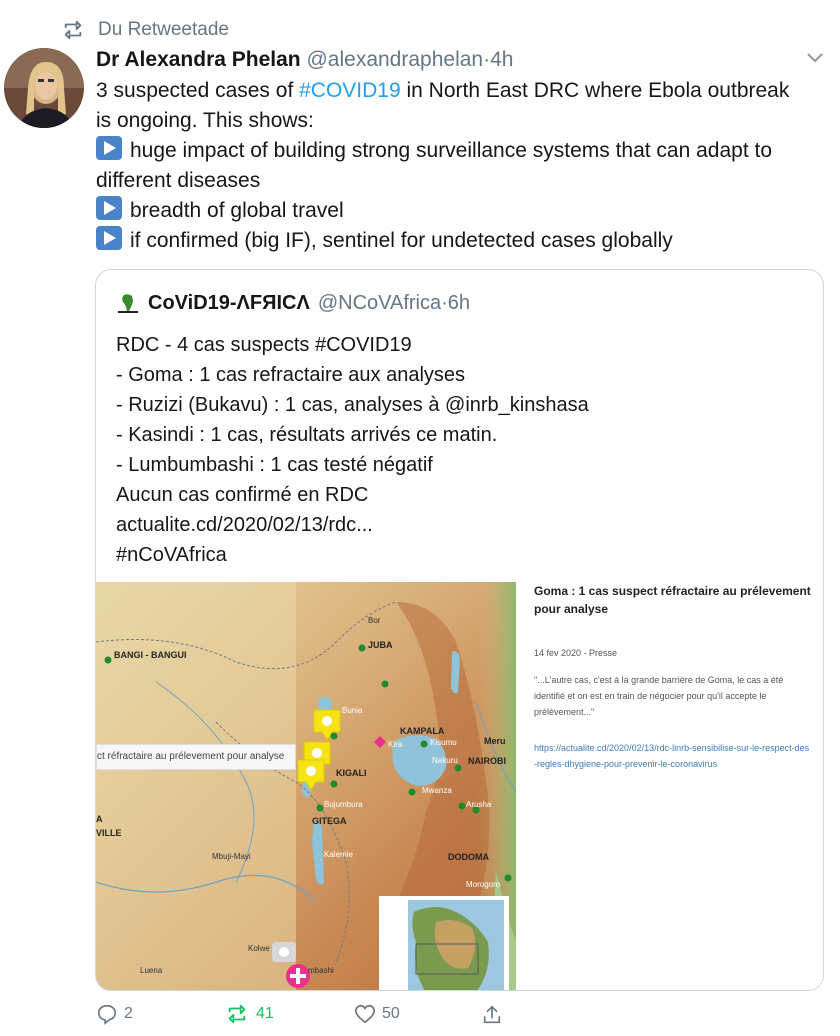 This screenshot has width=840, height=1036. Describe the element at coordinates (437, 790) in the screenshot. I see `map-label: Mwanza` at that location.